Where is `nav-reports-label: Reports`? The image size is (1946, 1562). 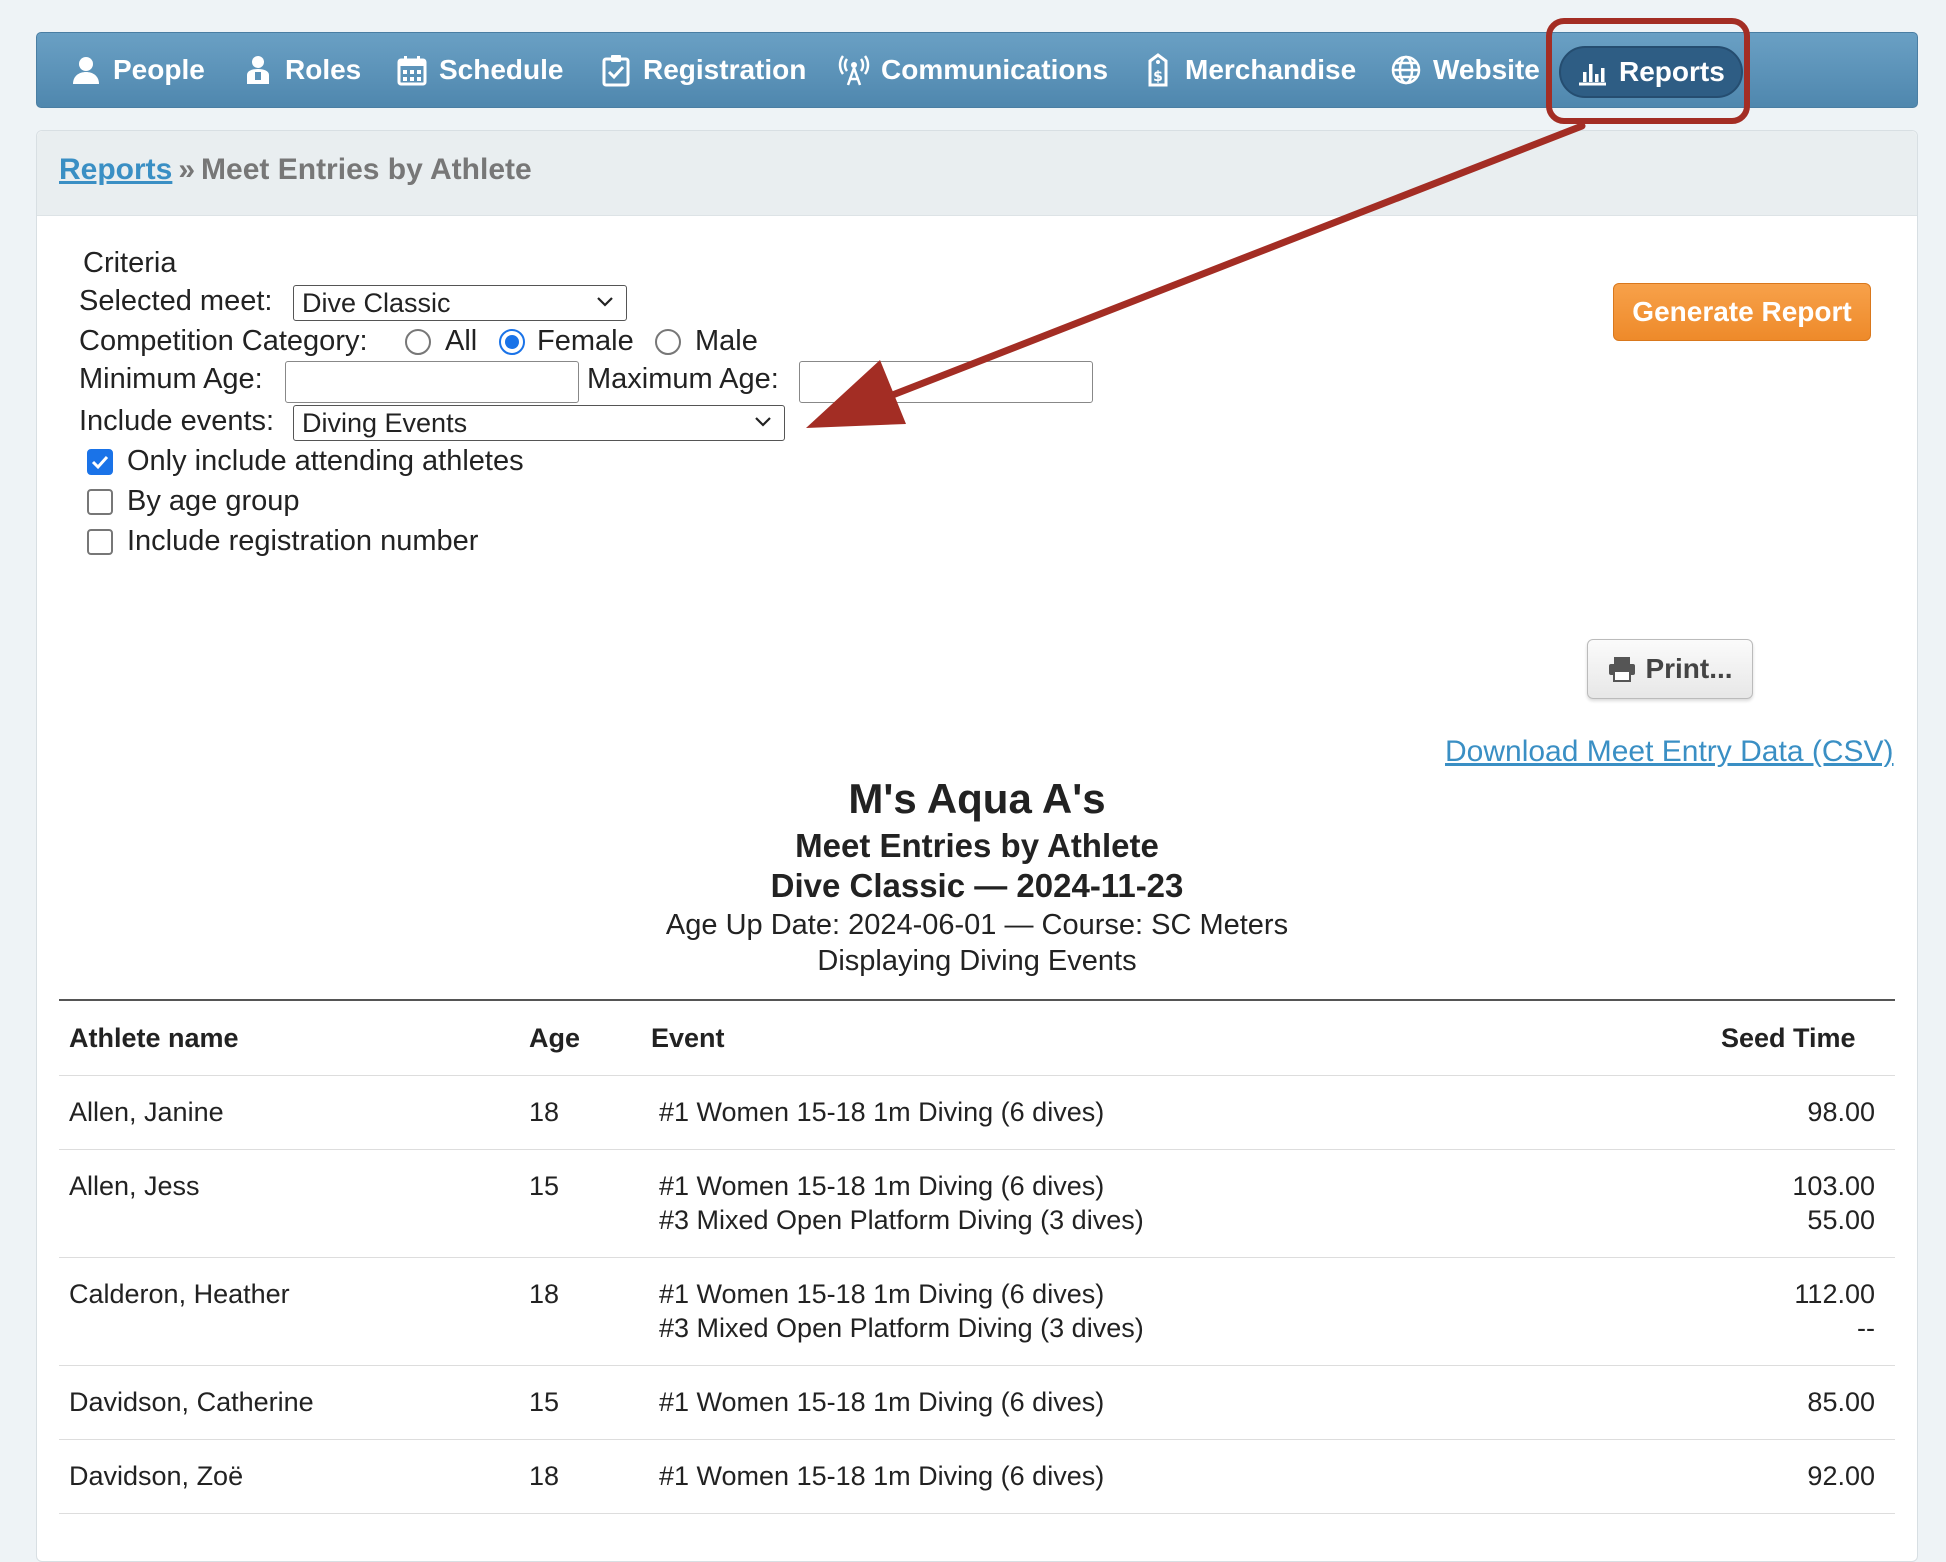 nav-reports-label: Reports is located at coordinates (1672, 71).